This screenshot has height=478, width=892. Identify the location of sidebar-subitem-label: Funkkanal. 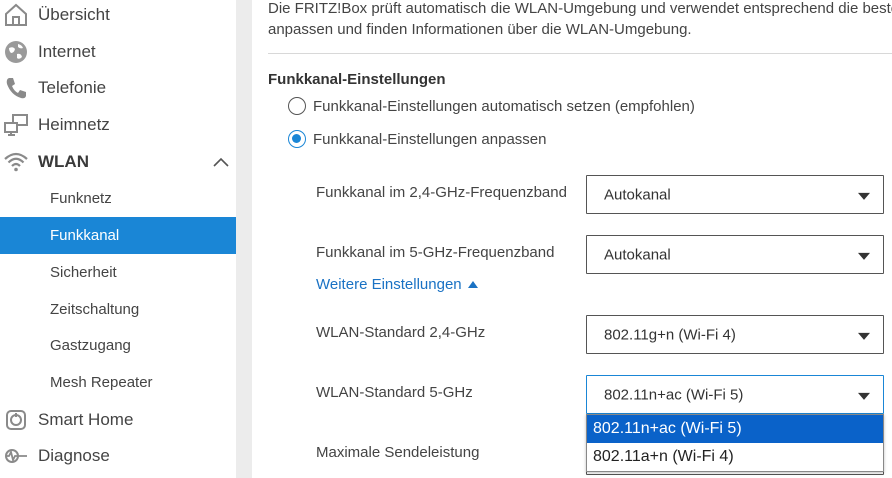
(85, 235).